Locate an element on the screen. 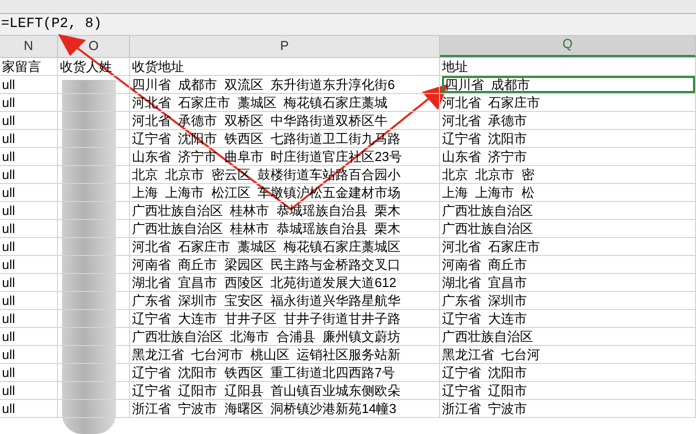  table-cell: 黑龙江省 七台河市 桃山区 运销社区服务站新 is located at coordinates (266, 354).